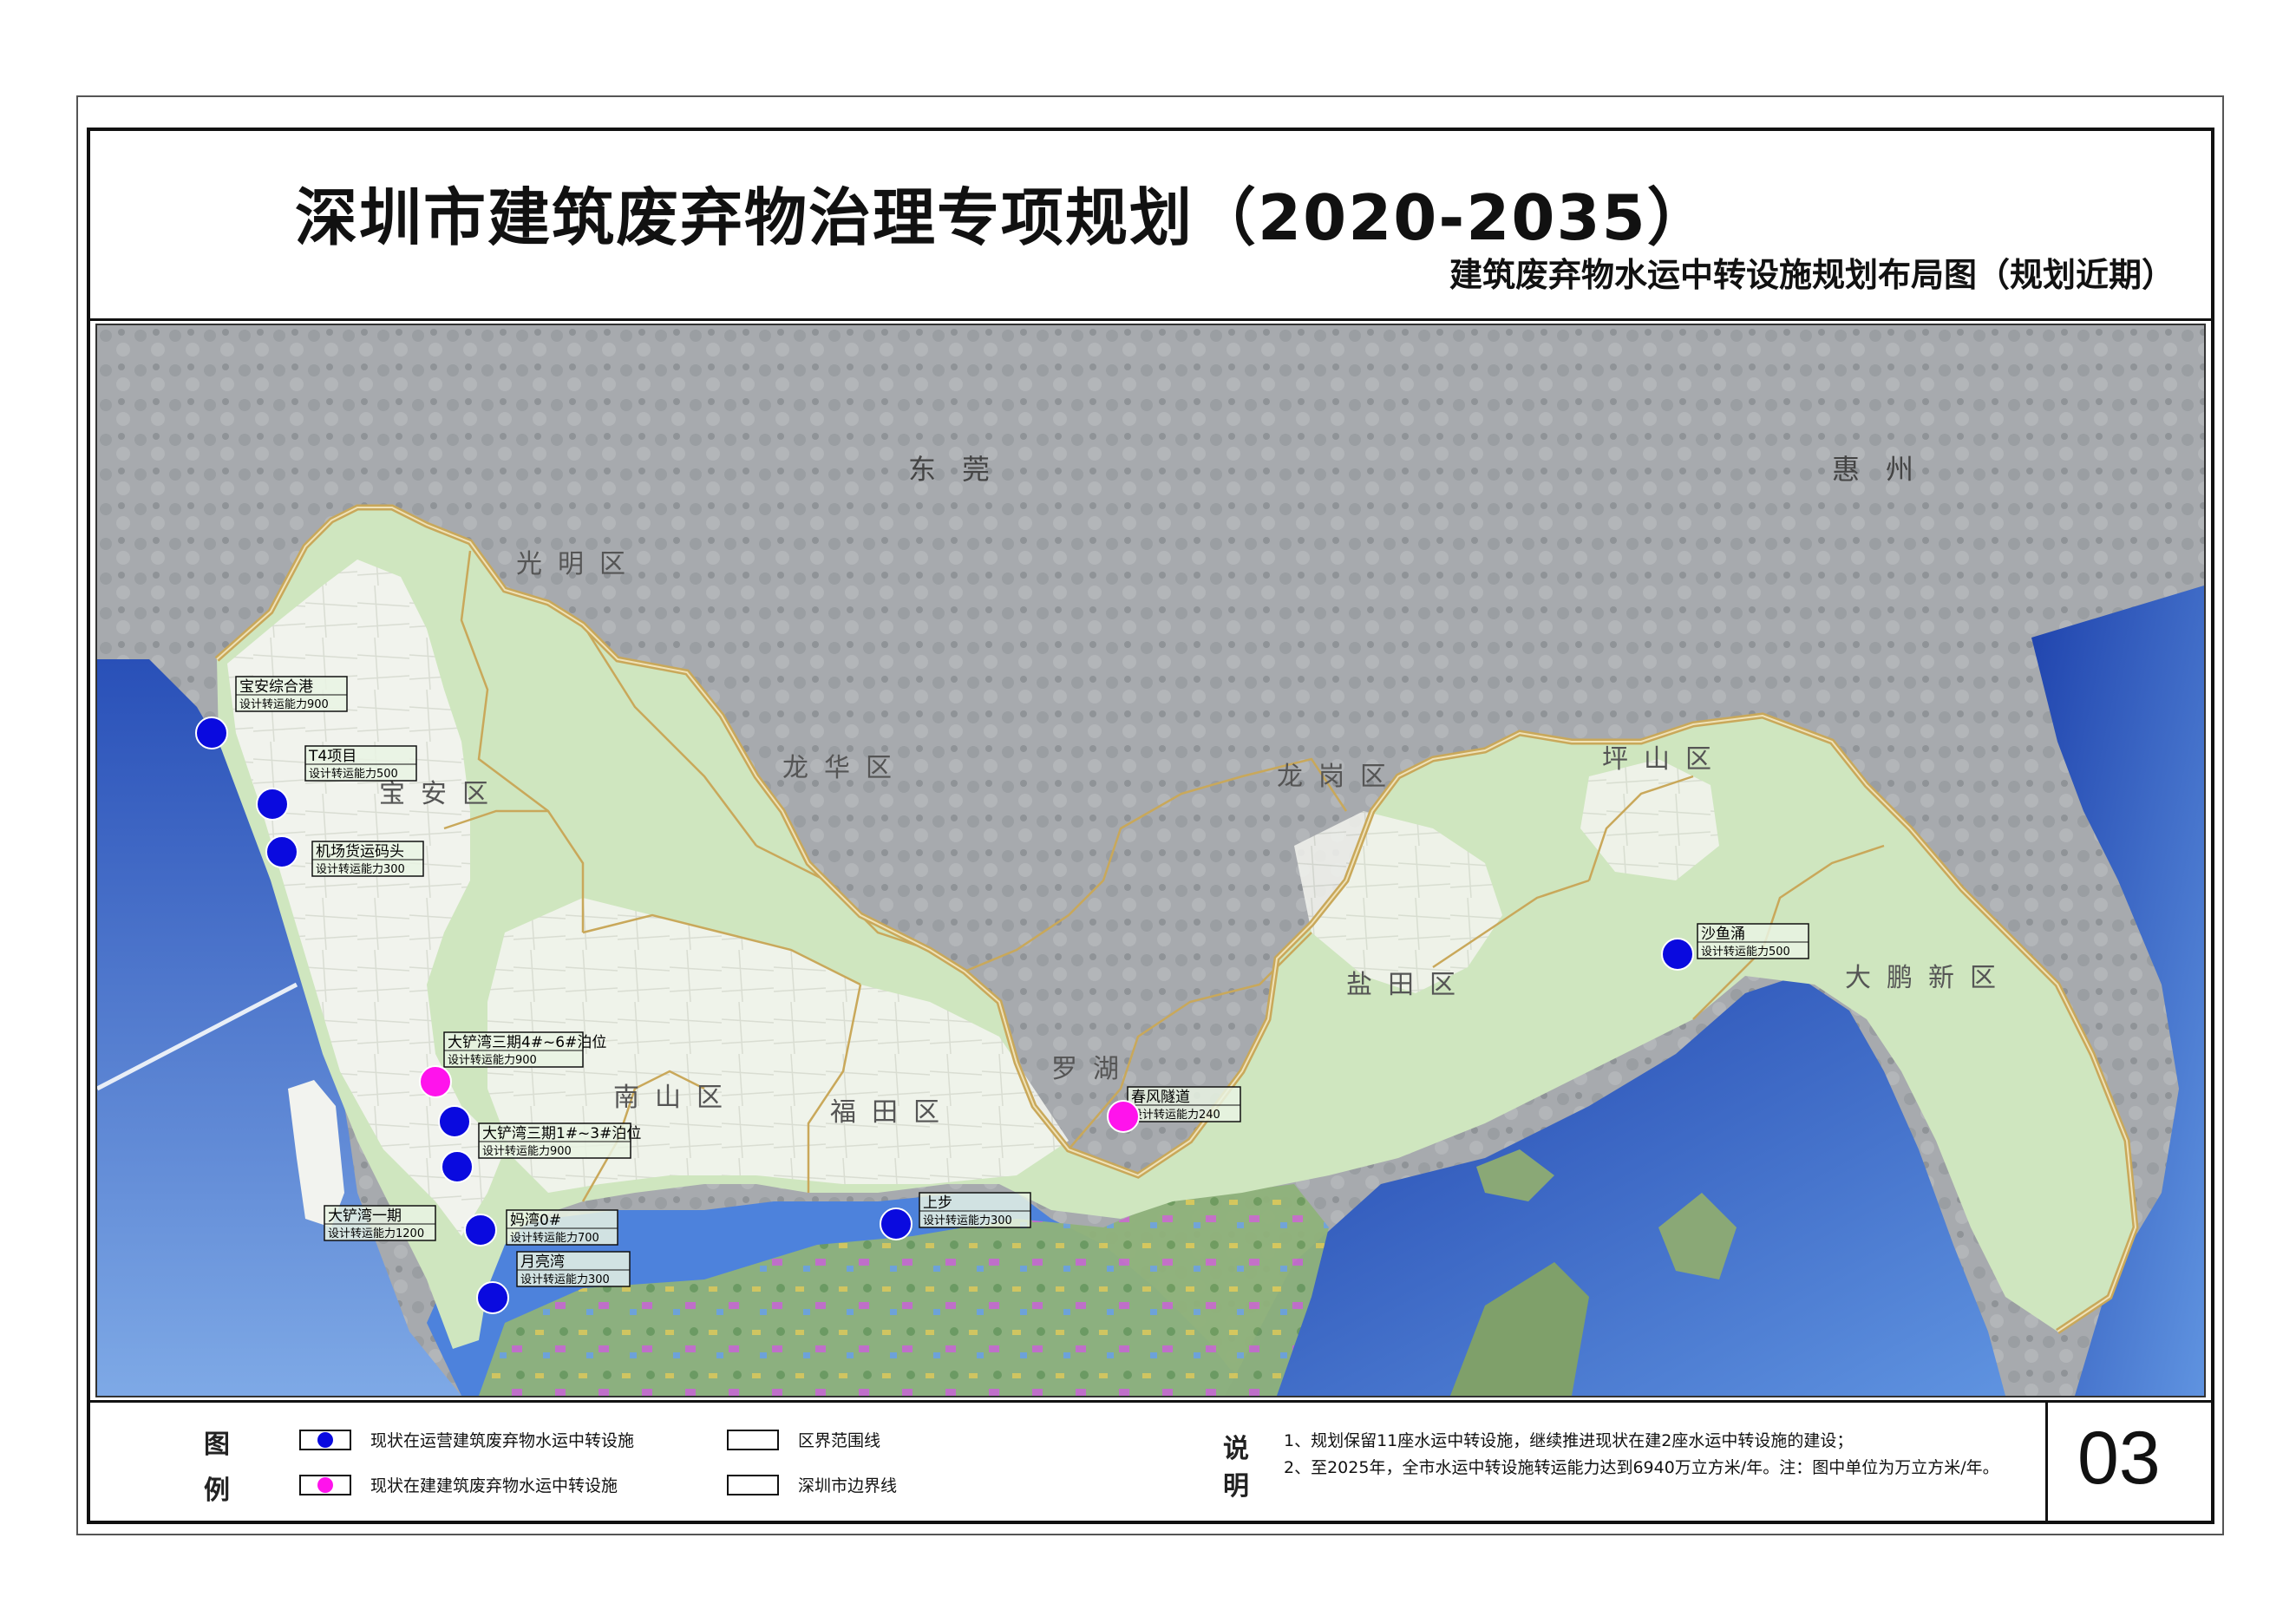 Image resolution: width=2296 pixels, height=1623 pixels. What do you see at coordinates (1339, 777) in the screenshot?
I see `district-label-longgang: 龙岗区` at bounding box center [1339, 777].